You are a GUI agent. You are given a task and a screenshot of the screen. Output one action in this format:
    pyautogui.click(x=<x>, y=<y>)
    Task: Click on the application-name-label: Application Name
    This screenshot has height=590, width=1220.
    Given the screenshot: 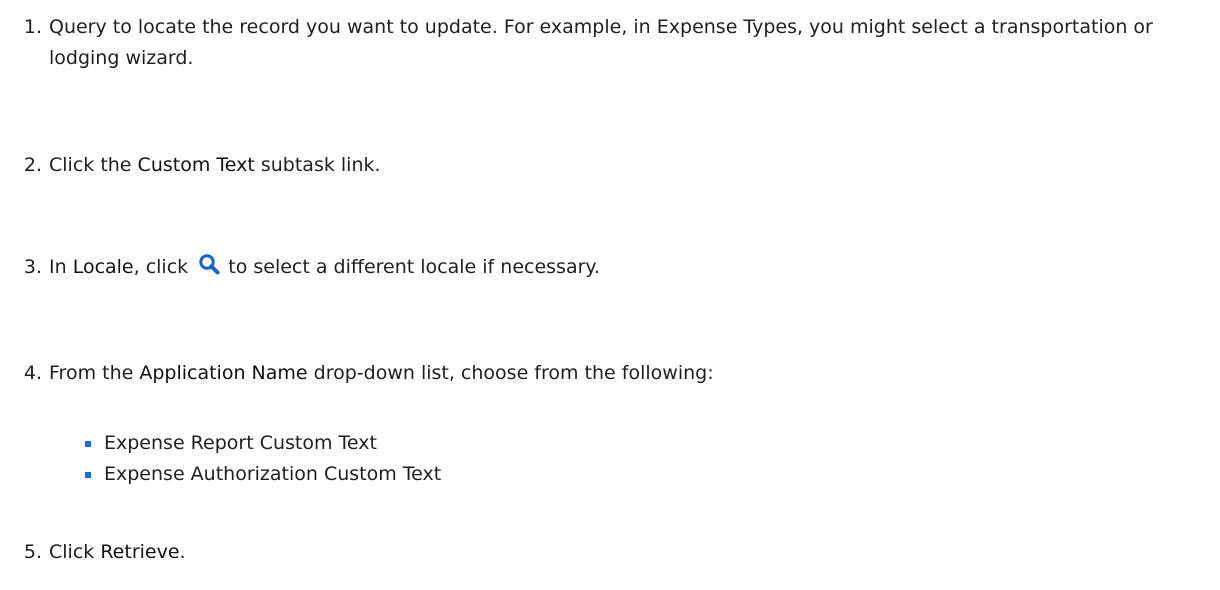 What is the action you would take?
    pyautogui.click(x=223, y=373)
    